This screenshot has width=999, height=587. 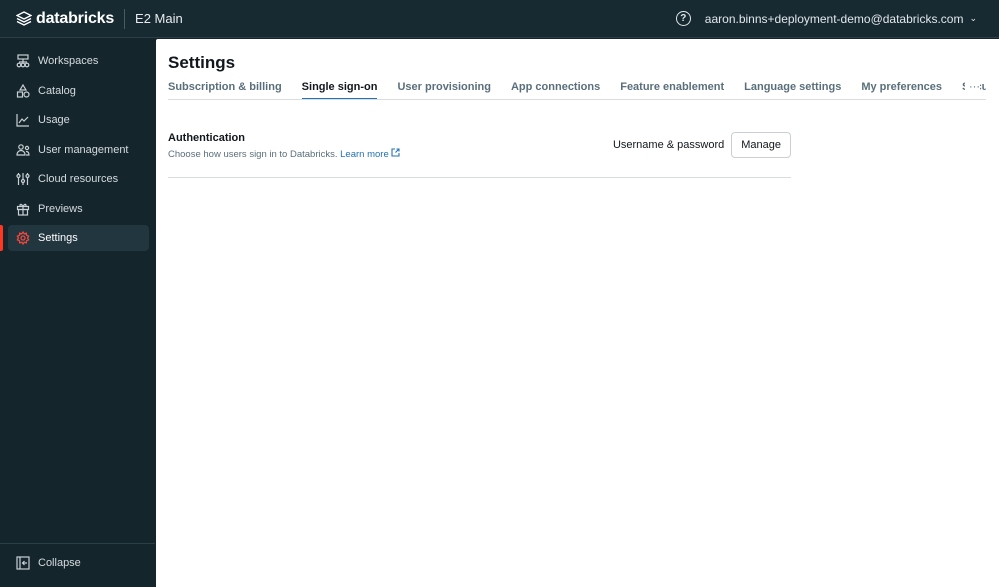 I want to click on collapse-button: Collapse, so click(x=78, y=563).